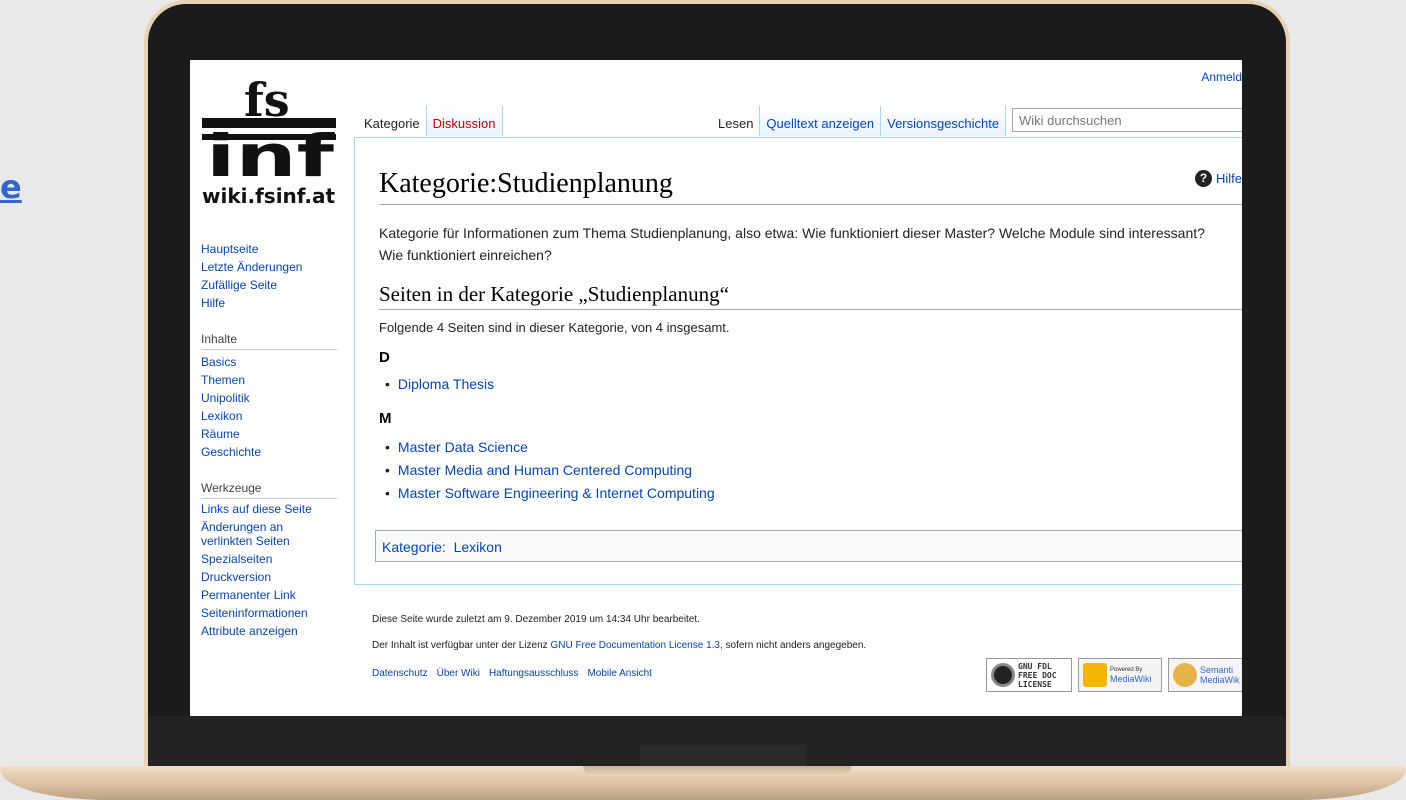 This screenshot has height=800, width=1406. Describe the element at coordinates (231, 380) in the screenshot. I see `sidebar-item-themen: Themen` at that location.